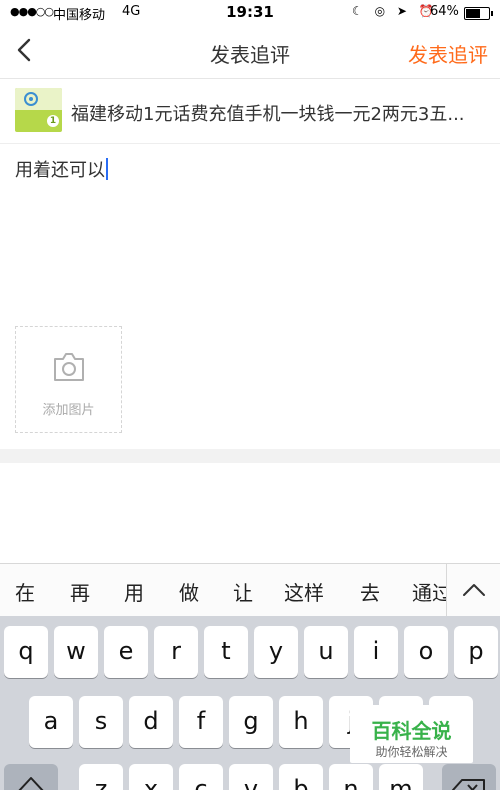 Image resolution: width=500 pixels, height=790 pixels. Describe the element at coordinates (426, 652) in the screenshot. I see `key-o: o` at that location.